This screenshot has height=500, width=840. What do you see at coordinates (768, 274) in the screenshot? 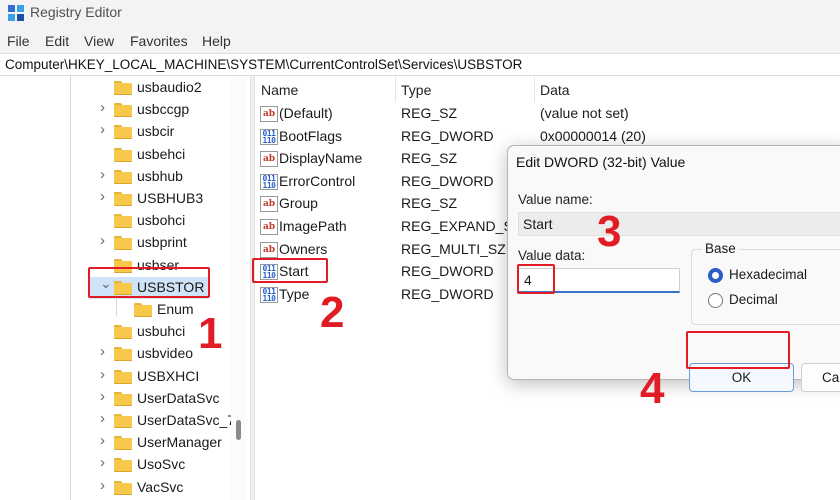
I see `hexadecimal-label: Hexadecimal` at bounding box center [768, 274].